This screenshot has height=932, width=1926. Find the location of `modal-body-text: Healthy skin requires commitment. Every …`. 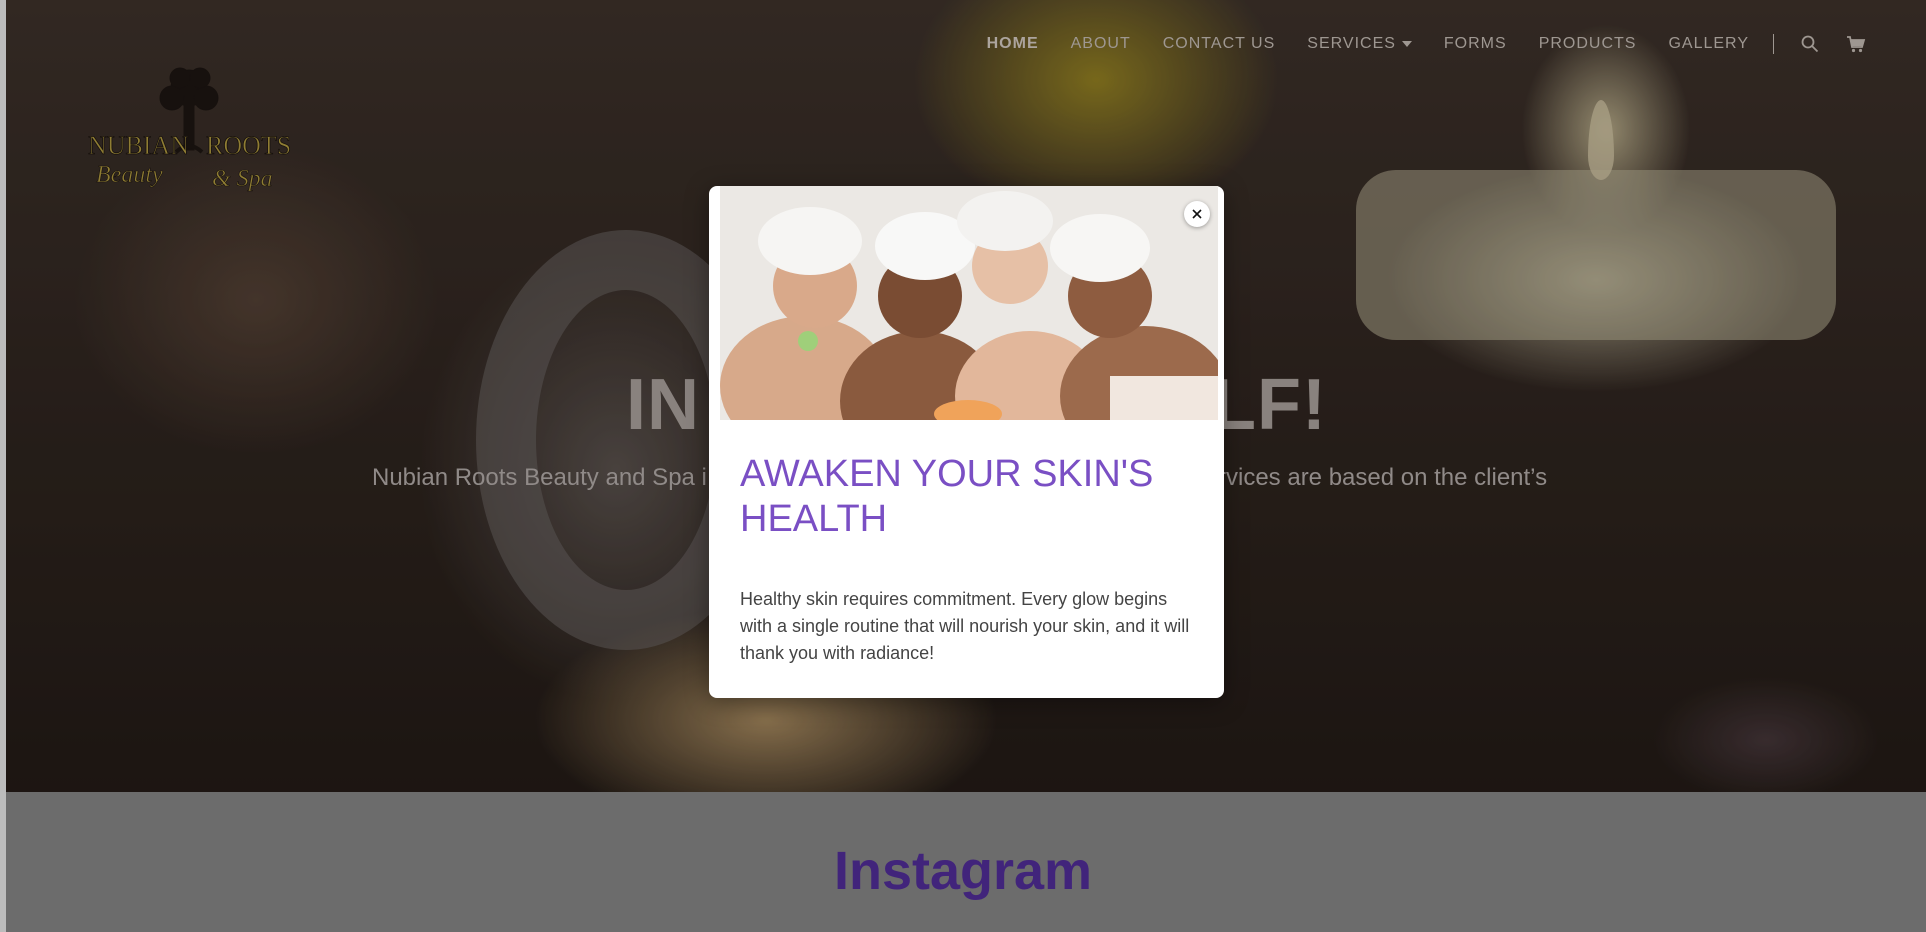

modal-body-text: Healthy skin requires commitment. Every … is located at coordinates (965, 626).